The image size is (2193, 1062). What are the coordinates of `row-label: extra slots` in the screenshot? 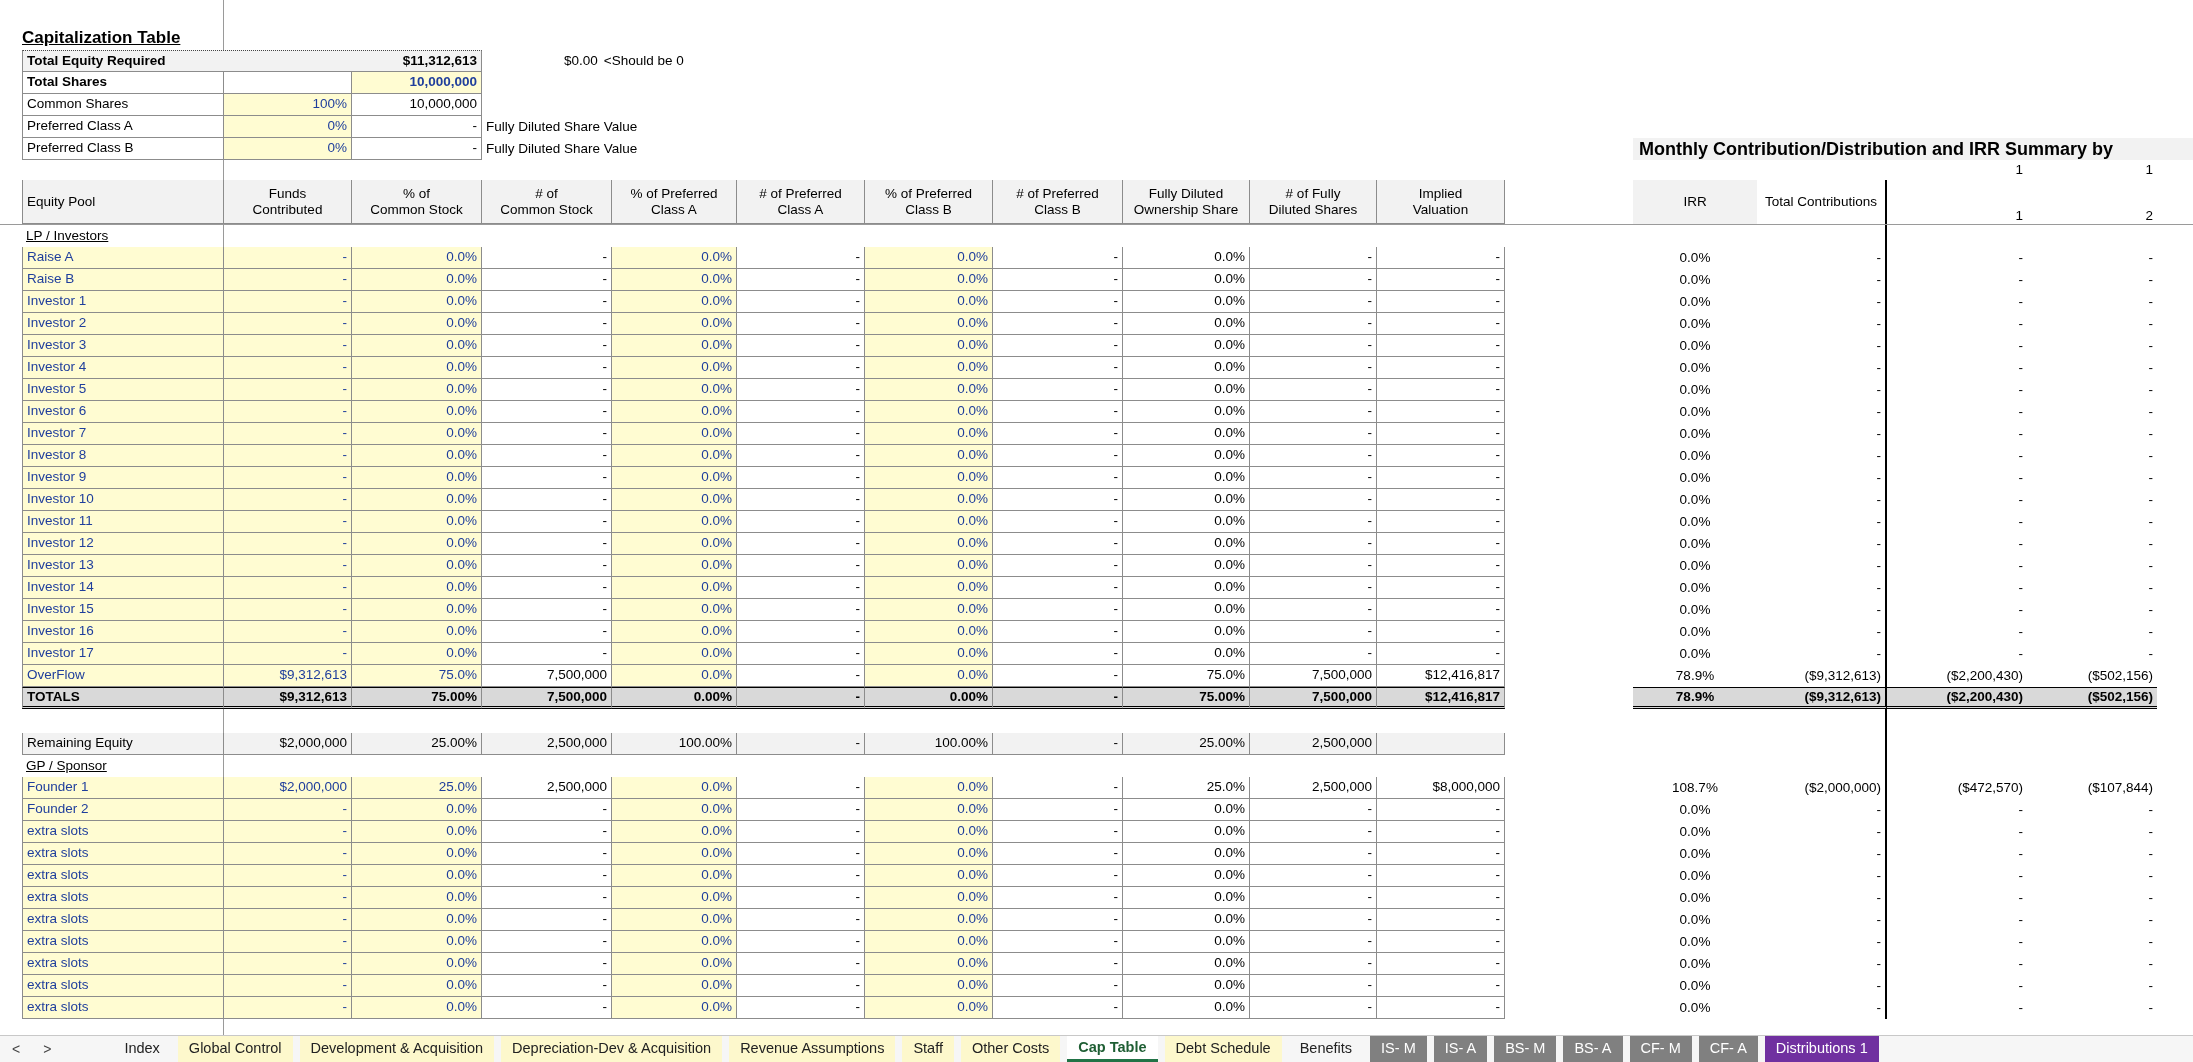 It's located at (123, 986).